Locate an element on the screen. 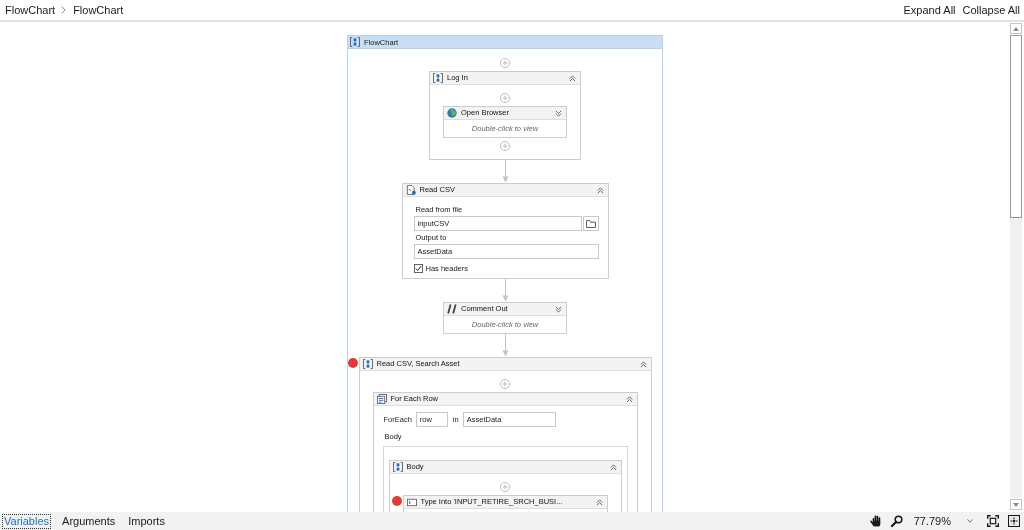  checkbox is located at coordinates (418, 268).